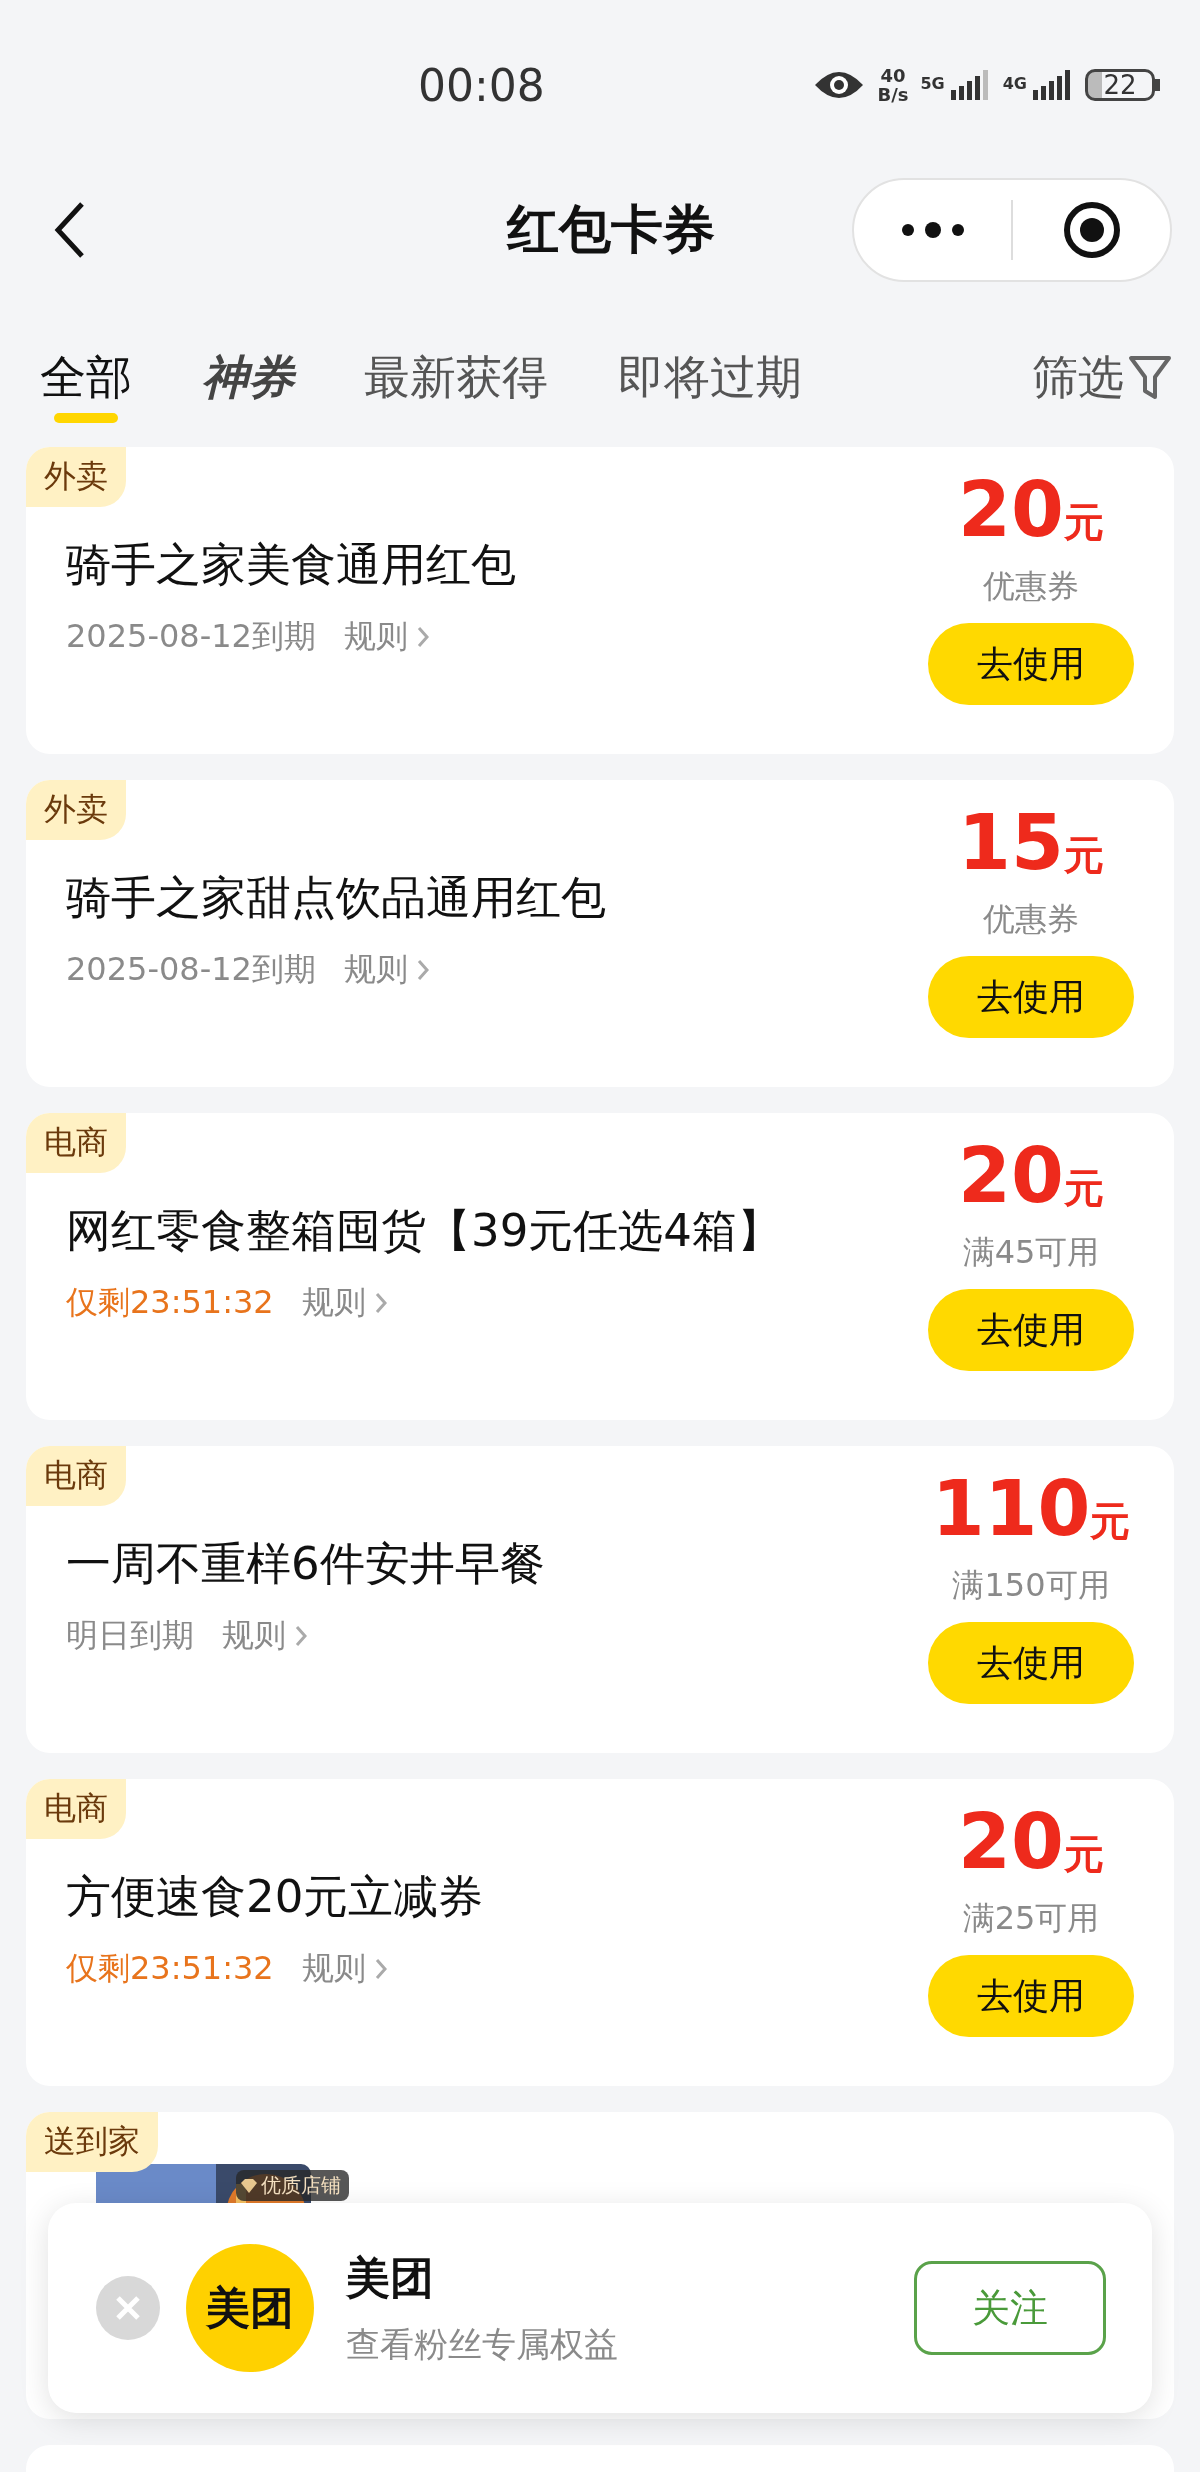 Image resolution: width=1200 pixels, height=2472 pixels. I want to click on target-icon, so click(1091, 230).